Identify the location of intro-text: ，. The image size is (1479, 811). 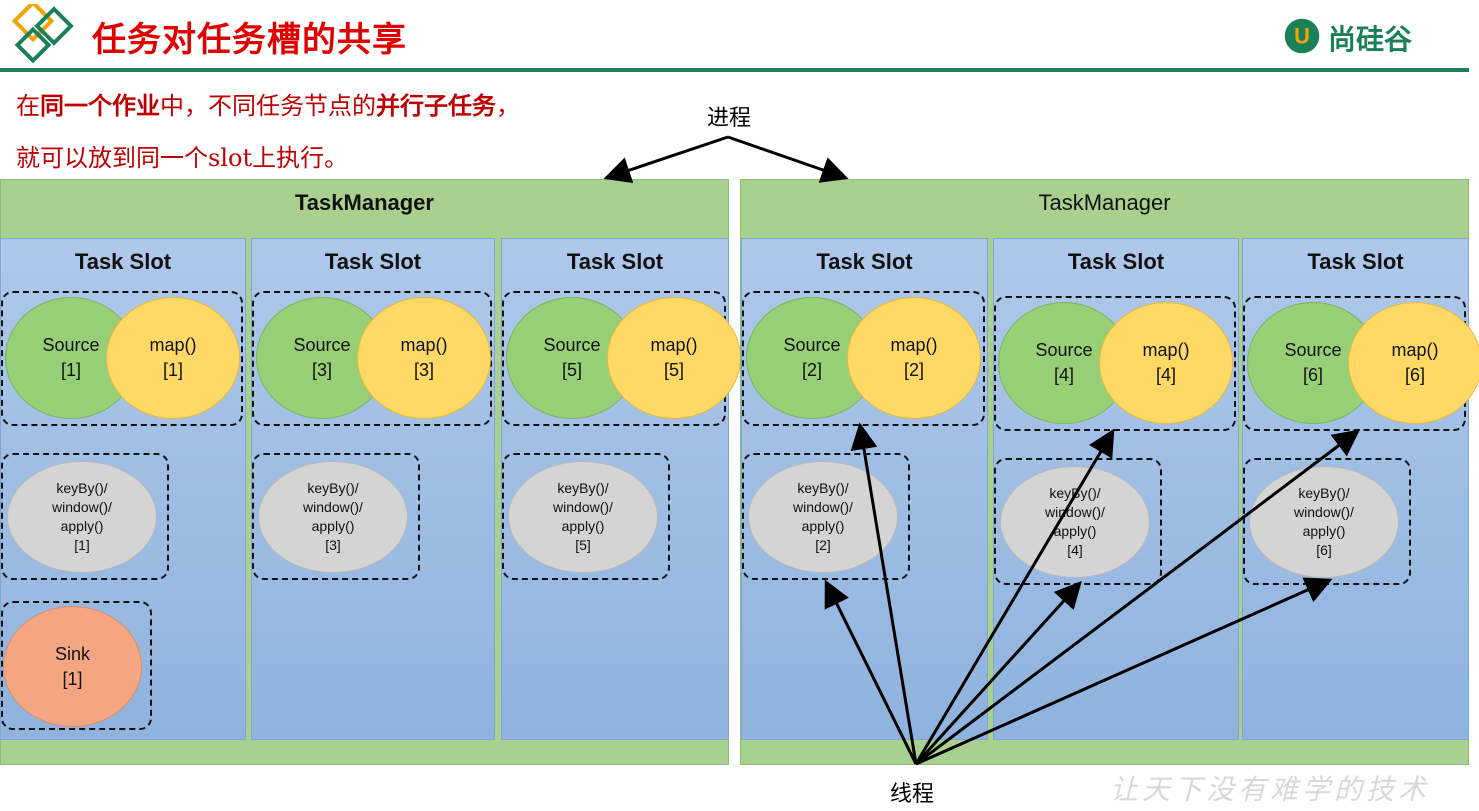
(508, 106).